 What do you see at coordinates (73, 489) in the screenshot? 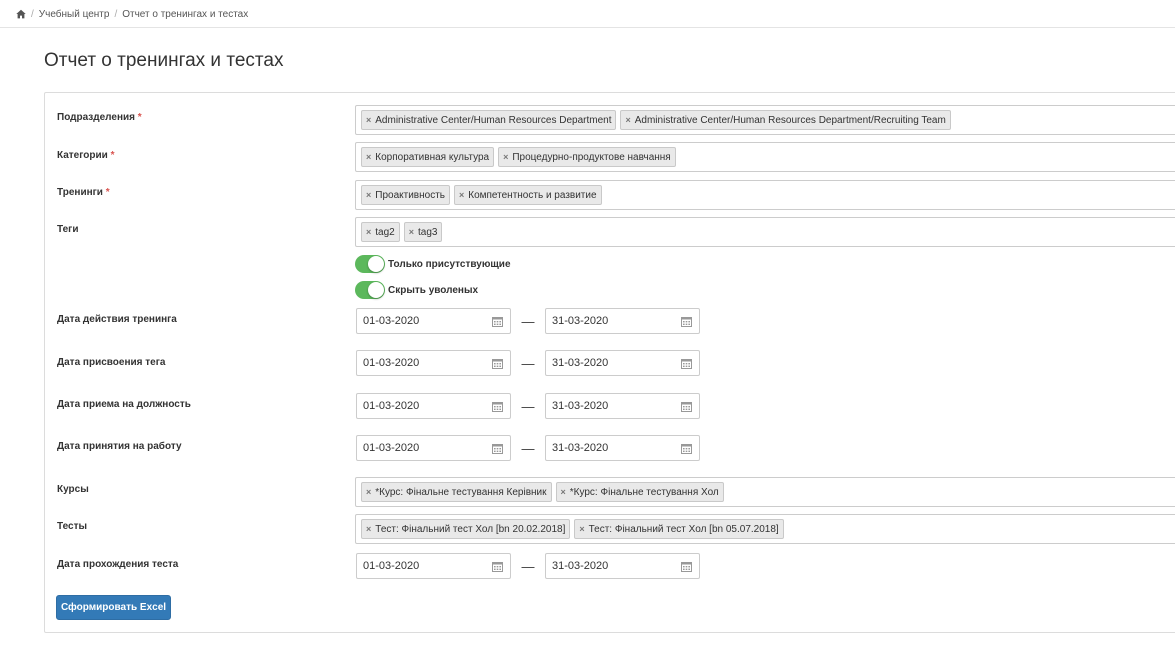
I see `courses-label: Курсы` at bounding box center [73, 489].